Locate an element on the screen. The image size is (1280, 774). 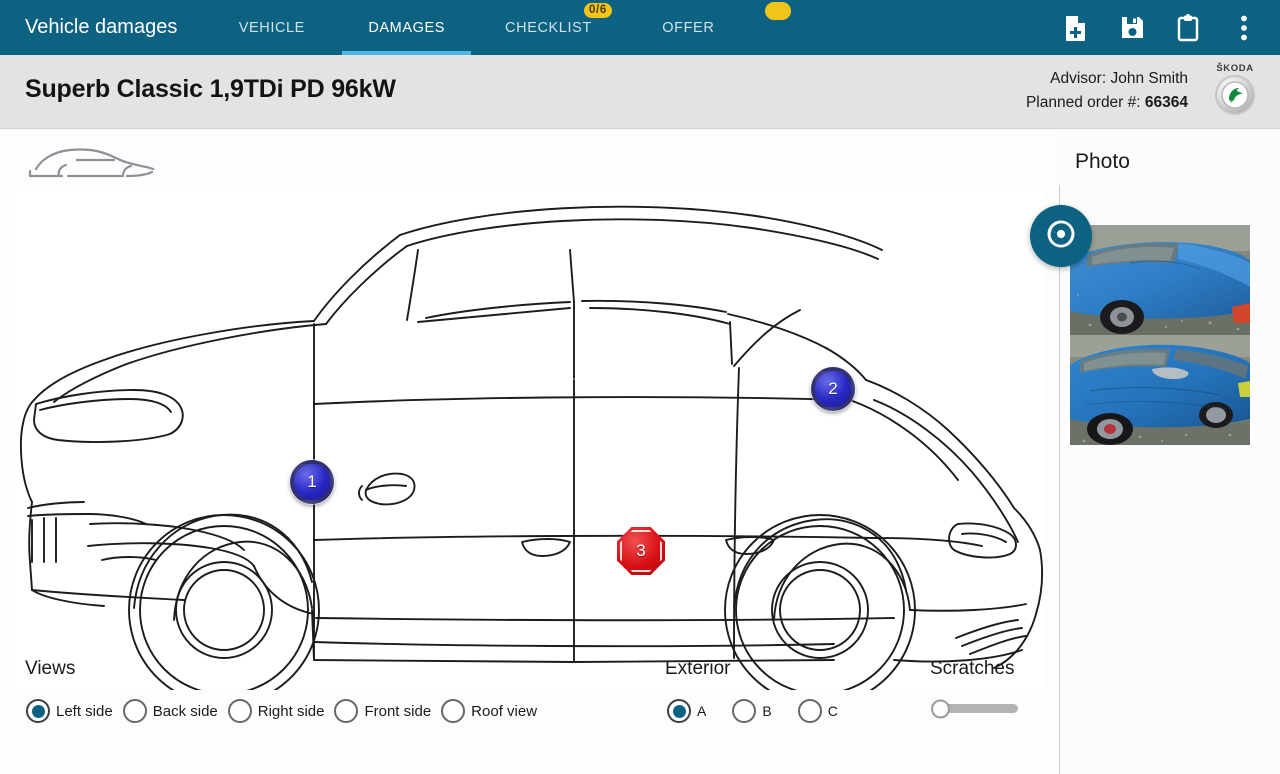
tab-checklist: CHECKLIST 0/6 is located at coordinates (548, 27).